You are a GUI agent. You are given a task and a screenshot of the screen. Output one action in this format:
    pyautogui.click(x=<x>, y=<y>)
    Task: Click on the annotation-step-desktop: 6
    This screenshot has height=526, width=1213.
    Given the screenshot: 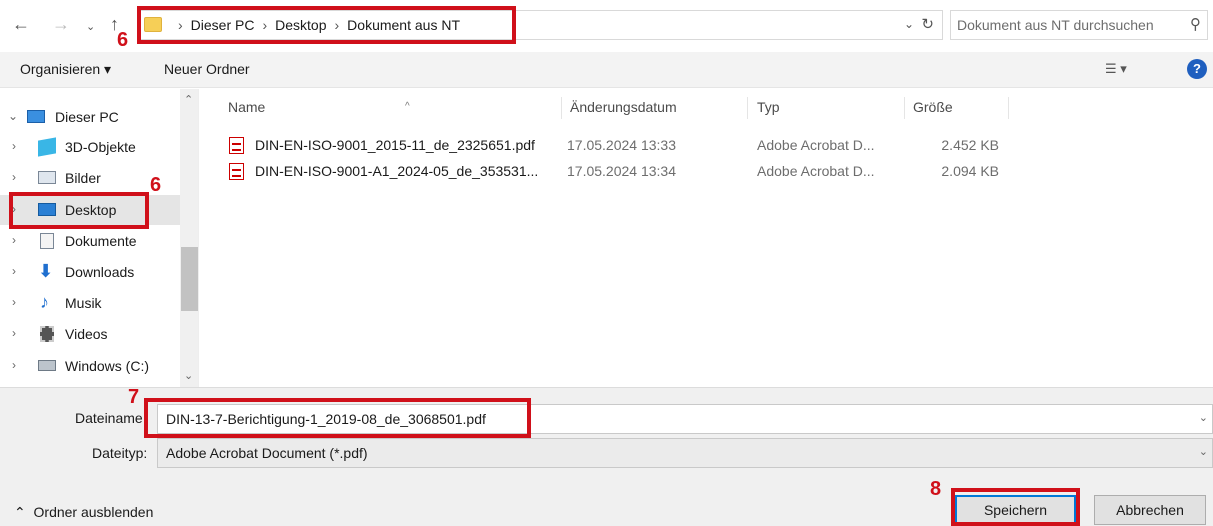 What is the action you would take?
    pyautogui.click(x=156, y=185)
    